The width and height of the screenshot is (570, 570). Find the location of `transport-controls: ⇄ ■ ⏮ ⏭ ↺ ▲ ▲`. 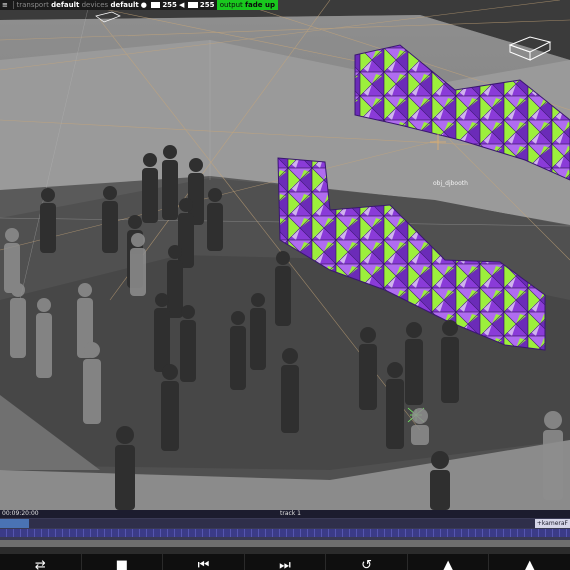

transport-controls: ⇄ ■ ⏮ ⏭ ↺ ▲ ▲ is located at coordinates (285, 558).